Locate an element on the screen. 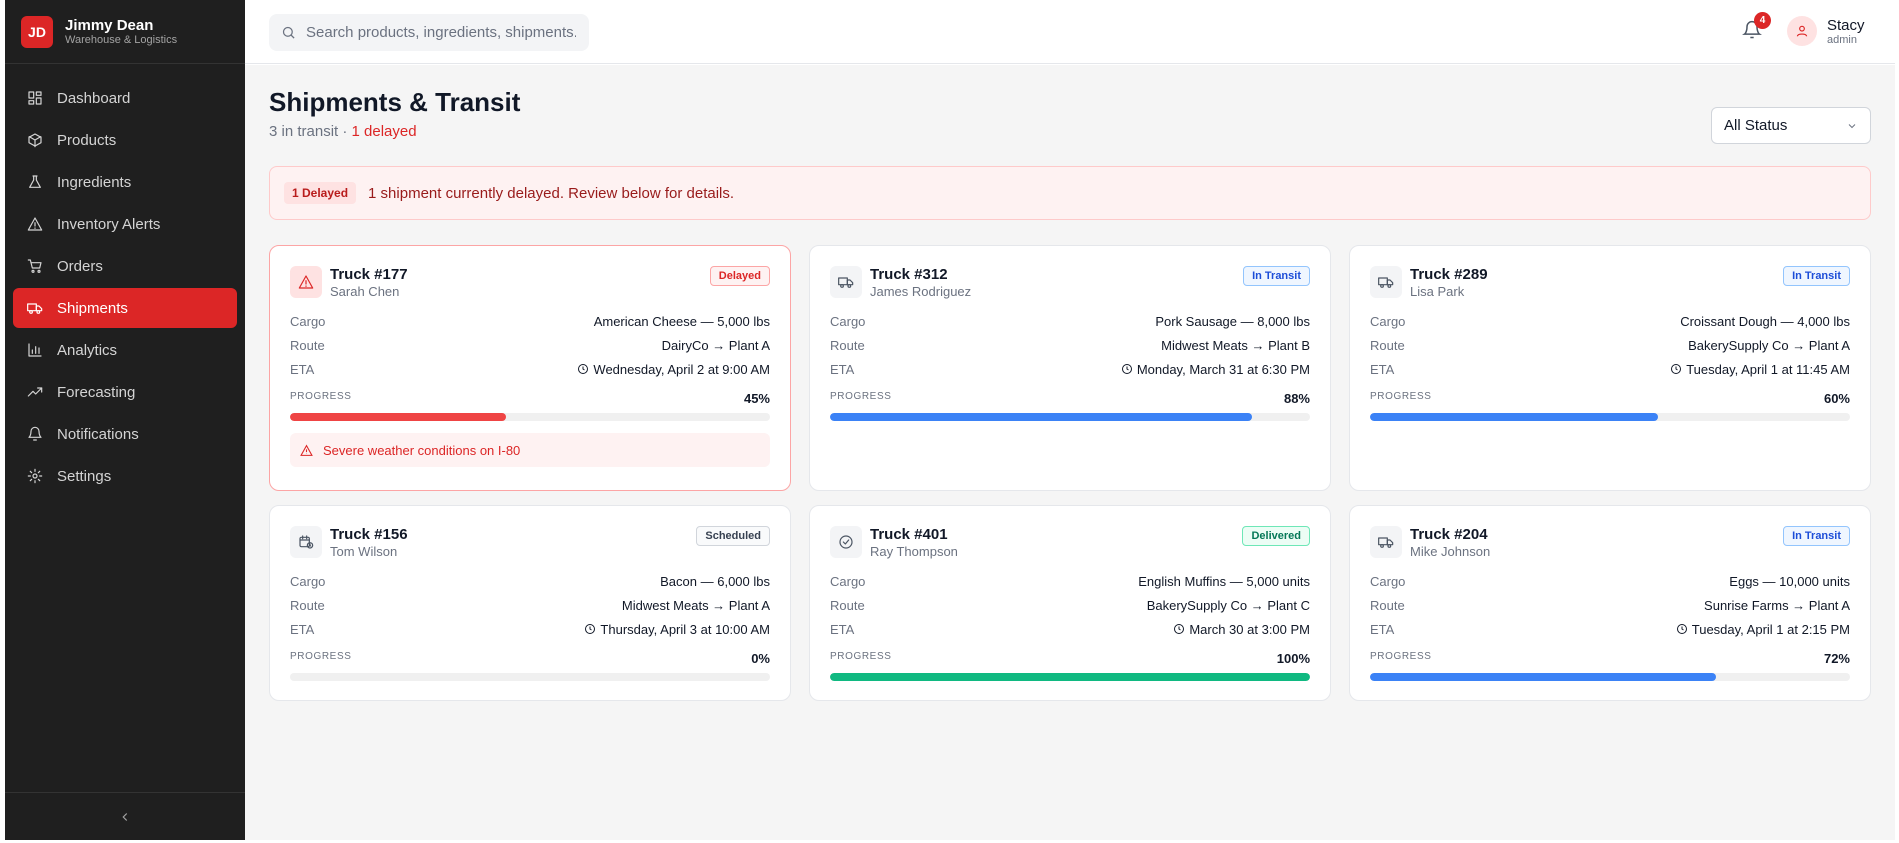  driver-name: Ray Thompson is located at coordinates (914, 551).